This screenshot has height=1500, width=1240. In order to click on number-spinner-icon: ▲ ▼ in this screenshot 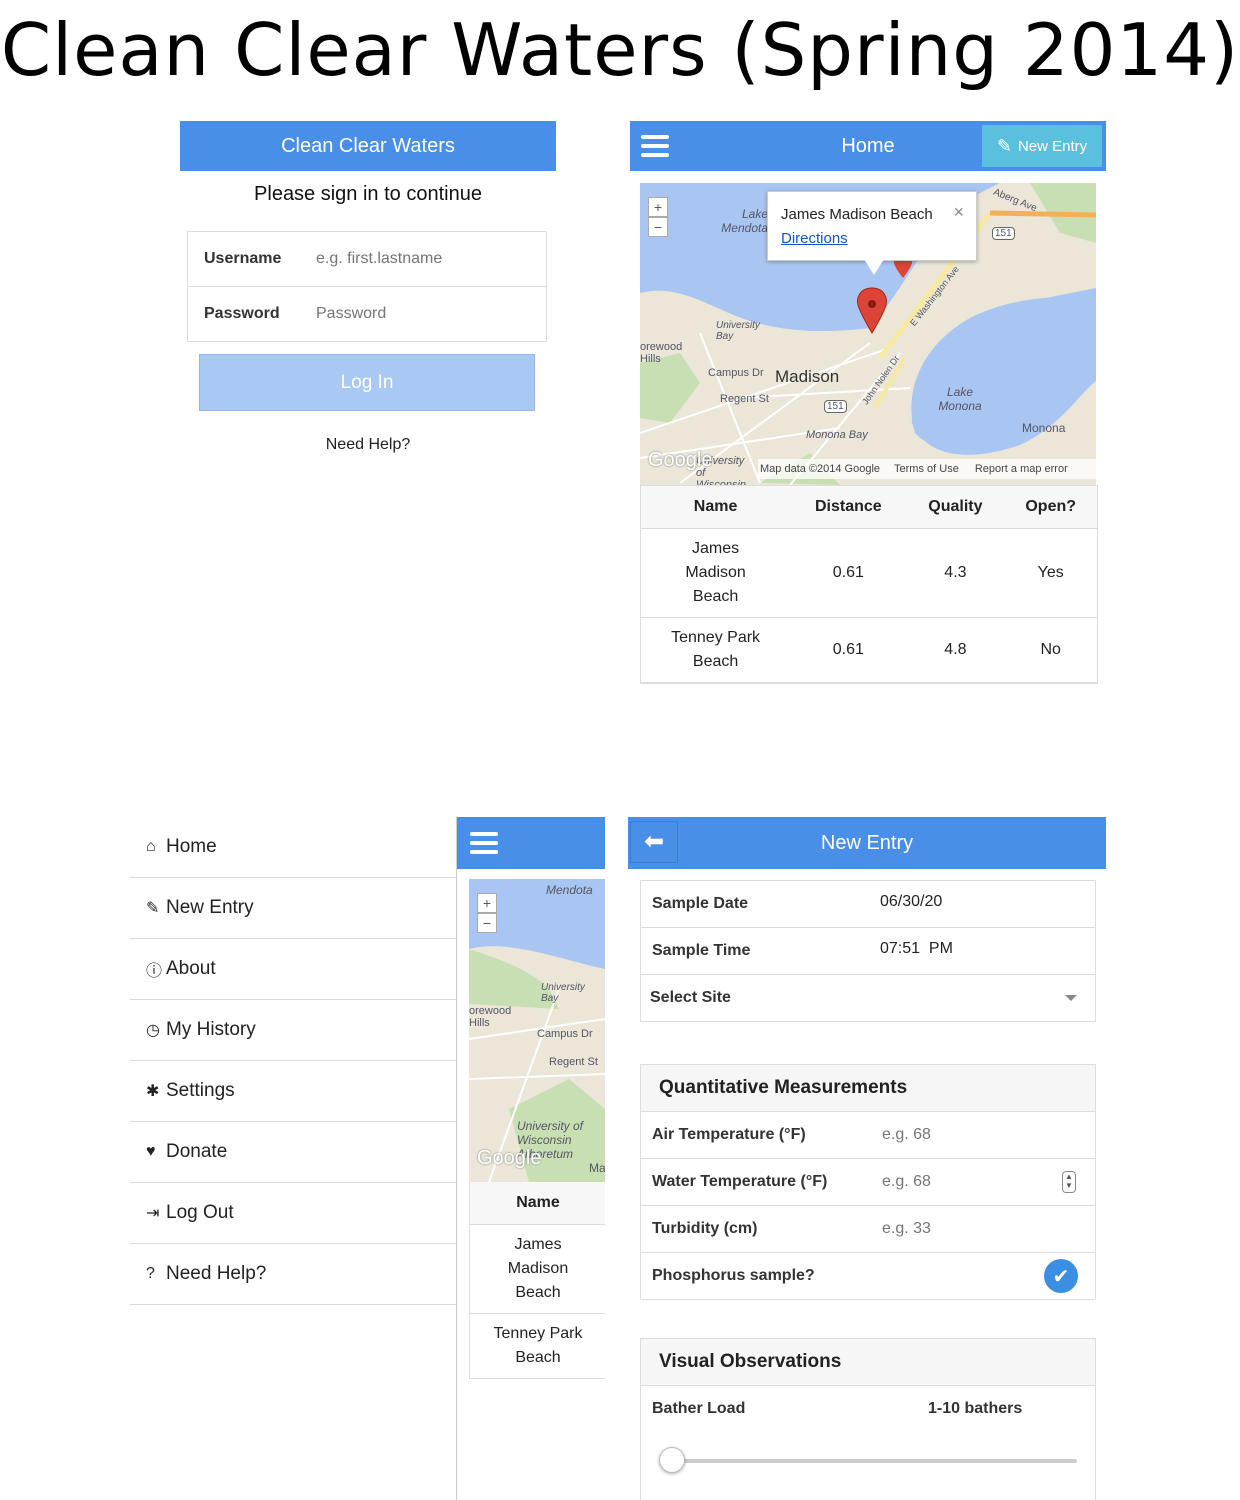, I will do `click(1069, 1182)`.